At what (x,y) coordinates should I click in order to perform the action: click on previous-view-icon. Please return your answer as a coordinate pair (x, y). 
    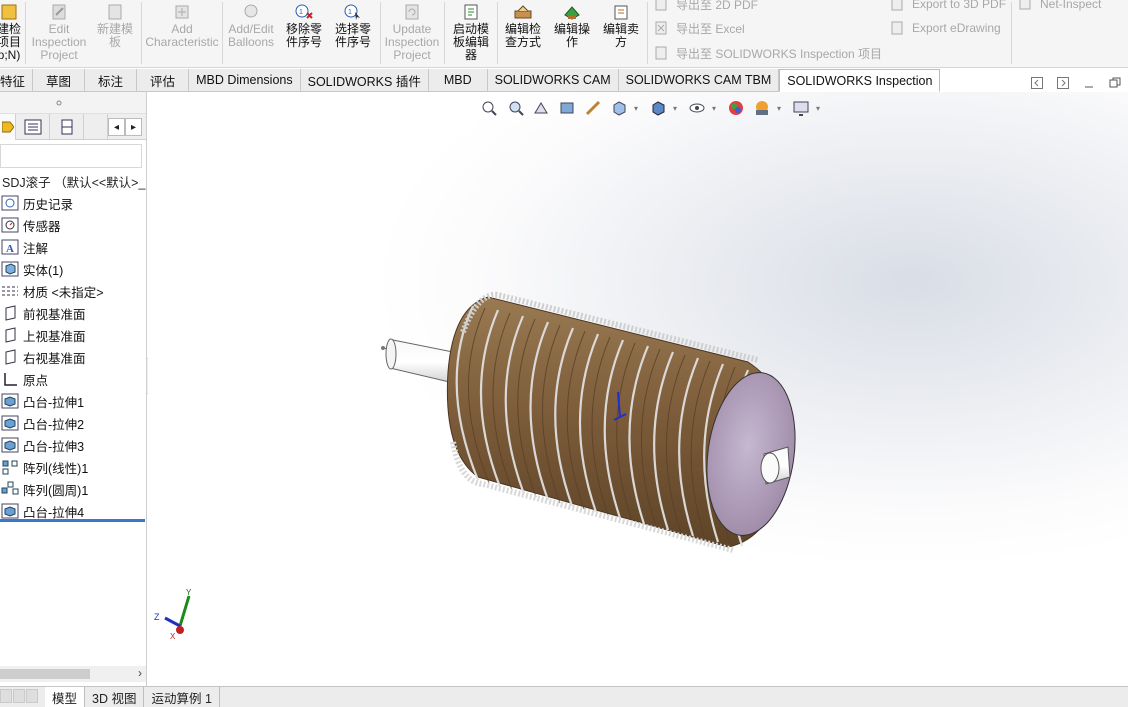
    Looking at the image, I should click on (540, 108).